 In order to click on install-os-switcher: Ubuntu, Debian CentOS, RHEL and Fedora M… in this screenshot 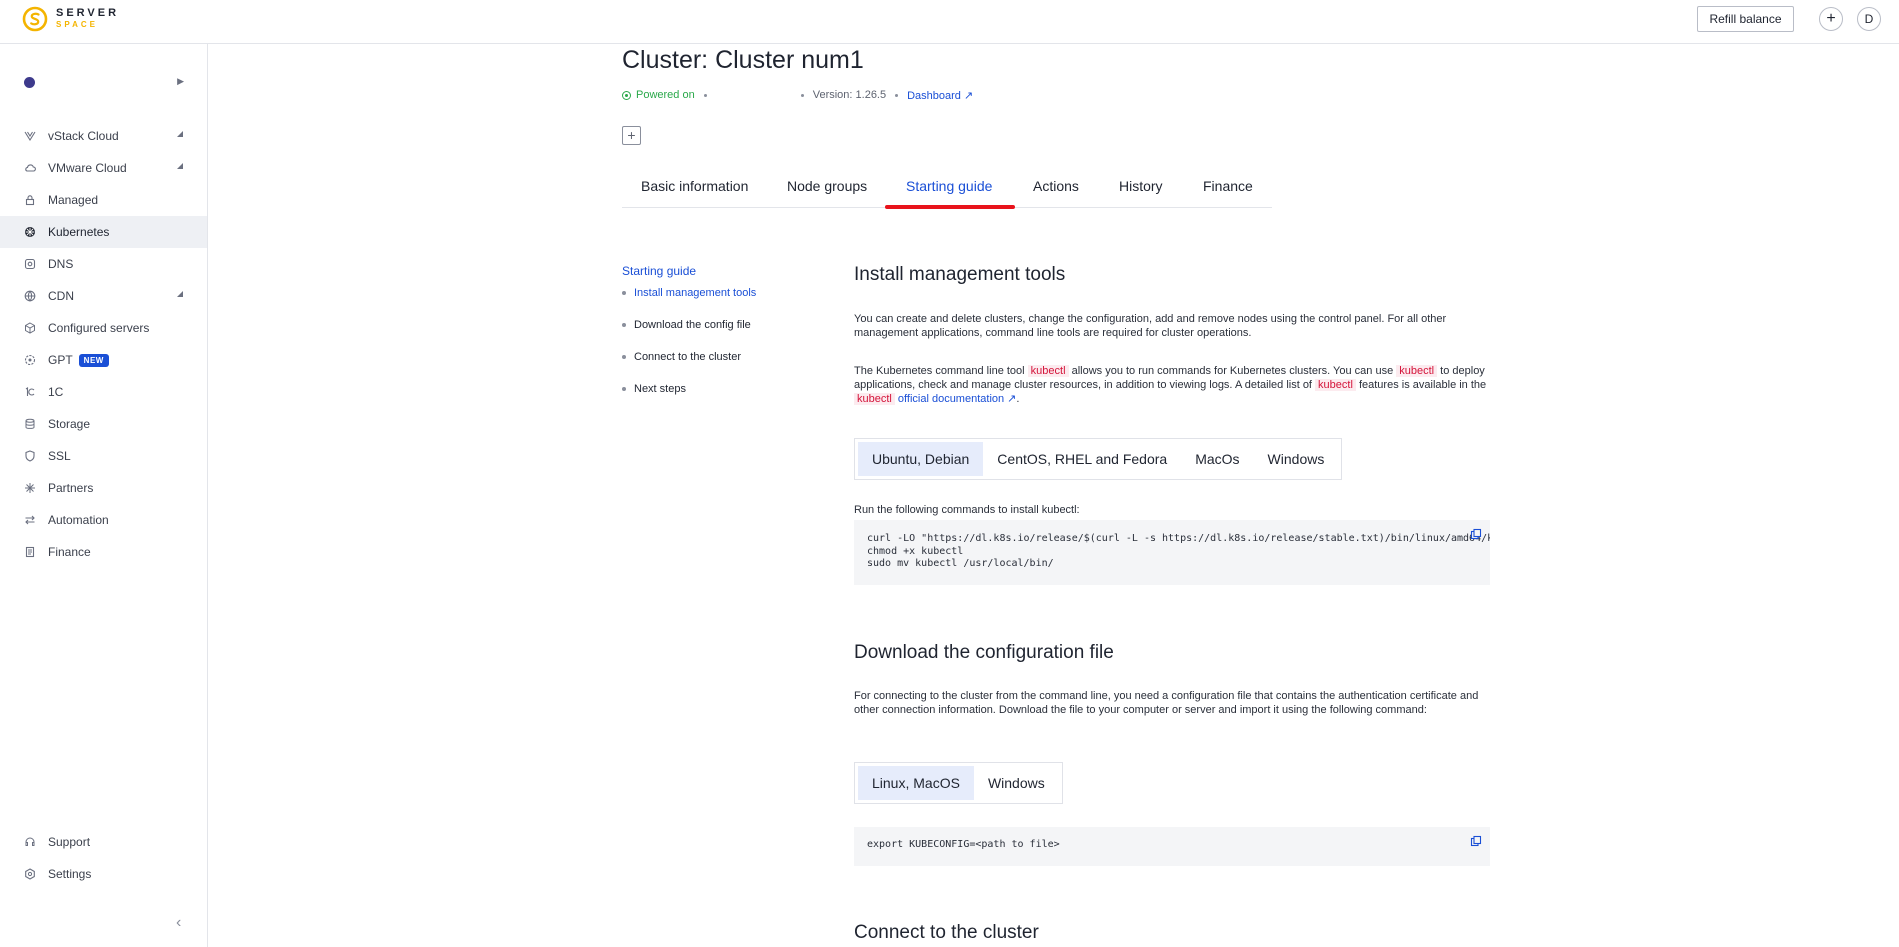, I will do `click(1098, 459)`.